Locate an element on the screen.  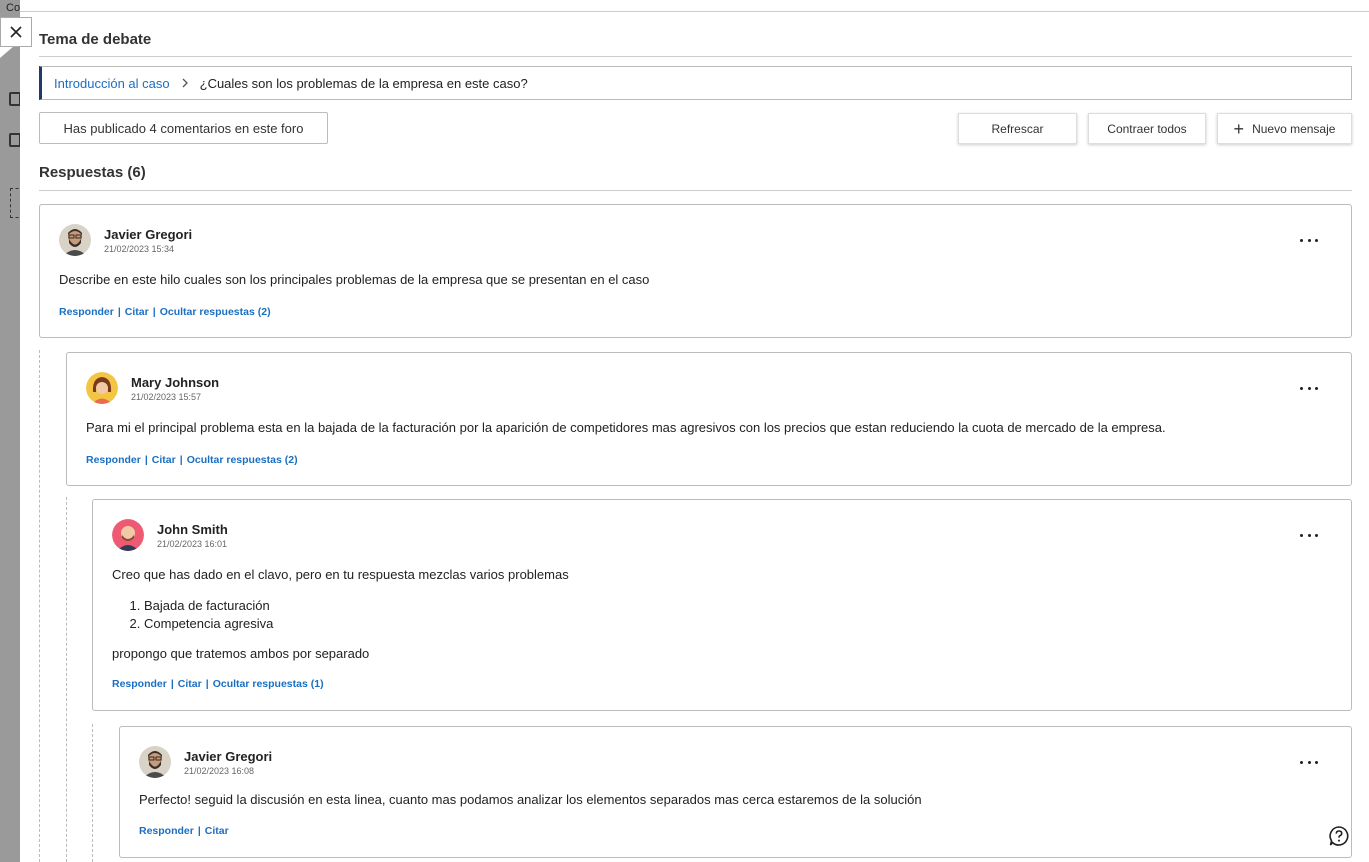
list-item: Competencia agresiva is located at coordinates (356, 624).